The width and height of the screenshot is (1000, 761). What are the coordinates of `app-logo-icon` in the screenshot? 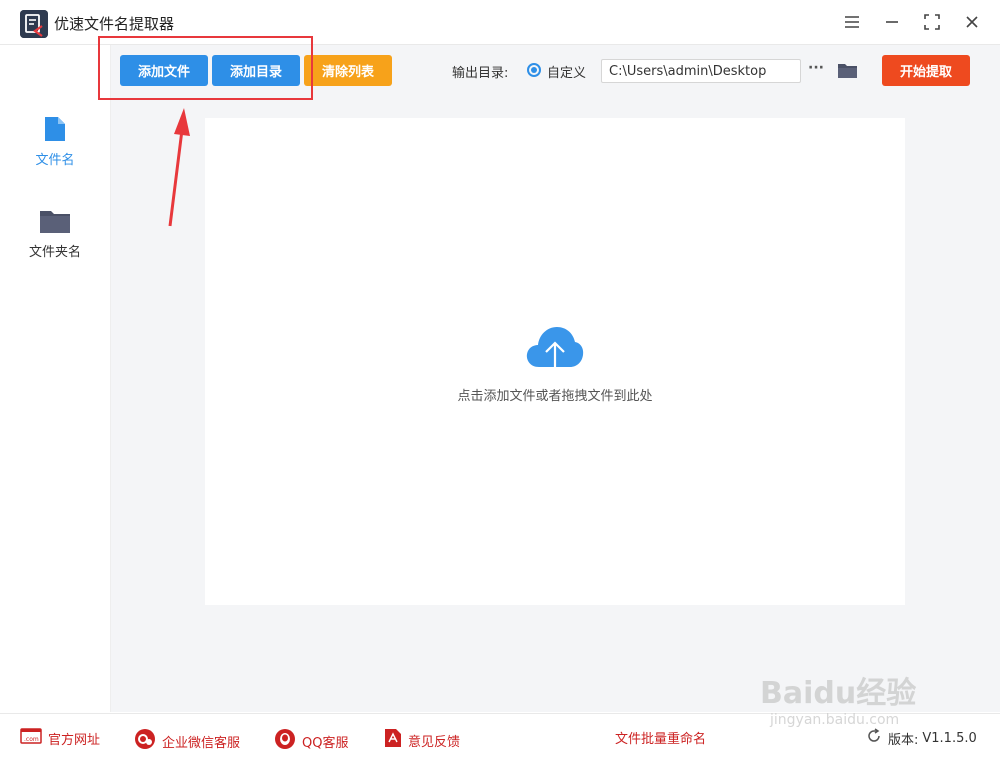 It's located at (34, 24).